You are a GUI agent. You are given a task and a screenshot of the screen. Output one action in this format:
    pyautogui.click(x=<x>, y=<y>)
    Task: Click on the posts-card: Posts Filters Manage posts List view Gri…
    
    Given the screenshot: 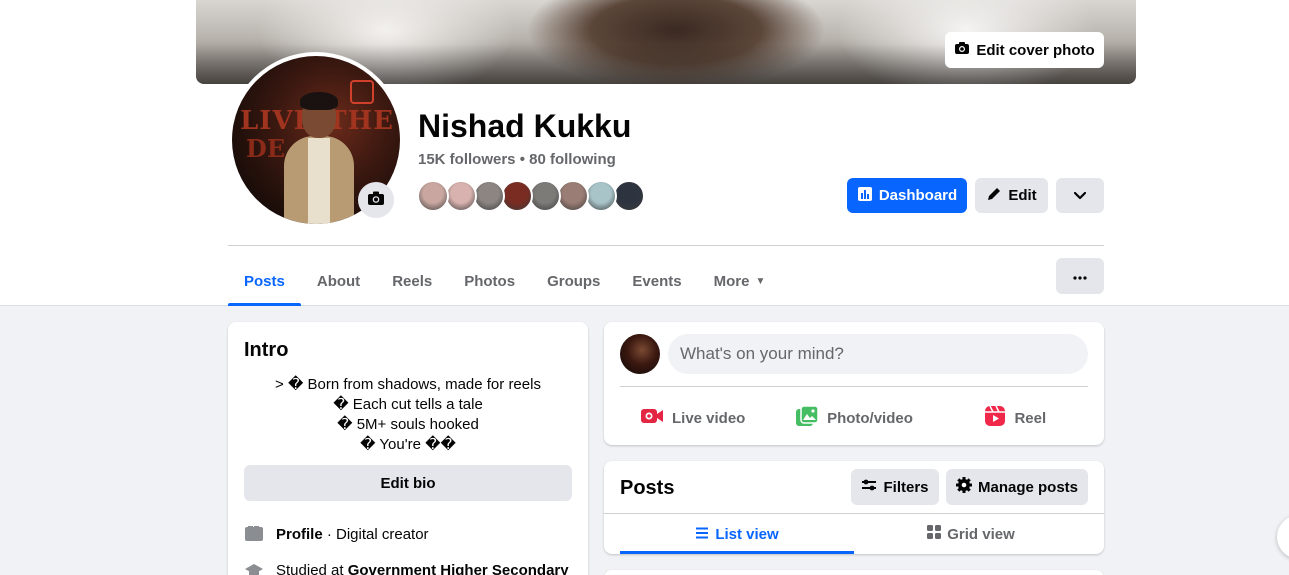 What is the action you would take?
    pyautogui.click(x=854, y=507)
    